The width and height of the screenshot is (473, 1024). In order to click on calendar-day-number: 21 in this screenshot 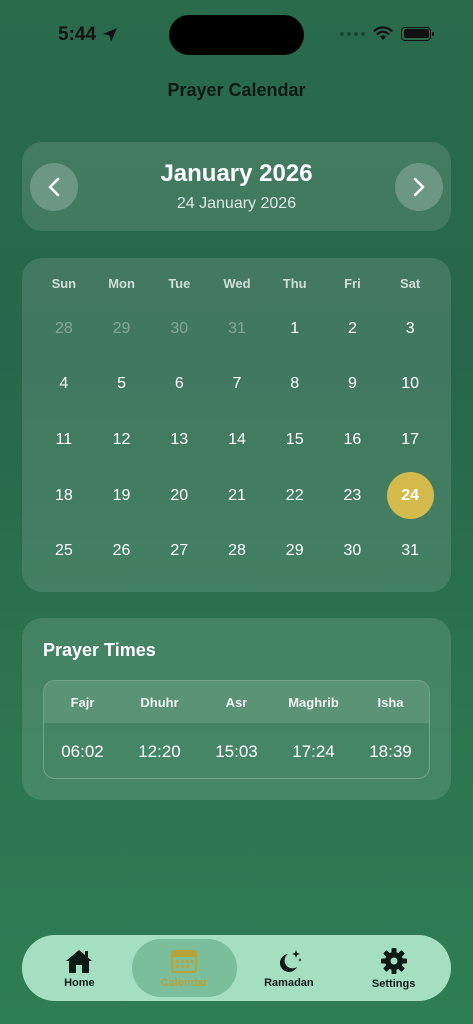, I will do `click(237, 495)`.